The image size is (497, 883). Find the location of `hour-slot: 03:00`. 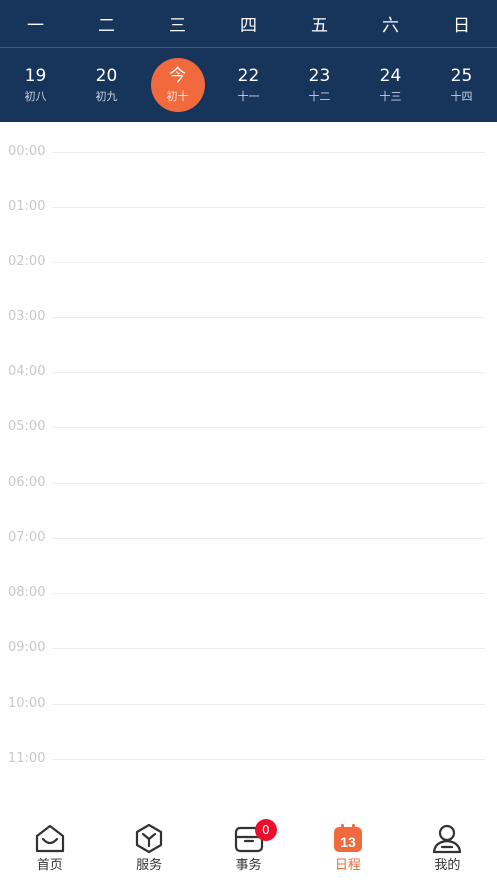

hour-slot: 03:00 is located at coordinates (248, 317).